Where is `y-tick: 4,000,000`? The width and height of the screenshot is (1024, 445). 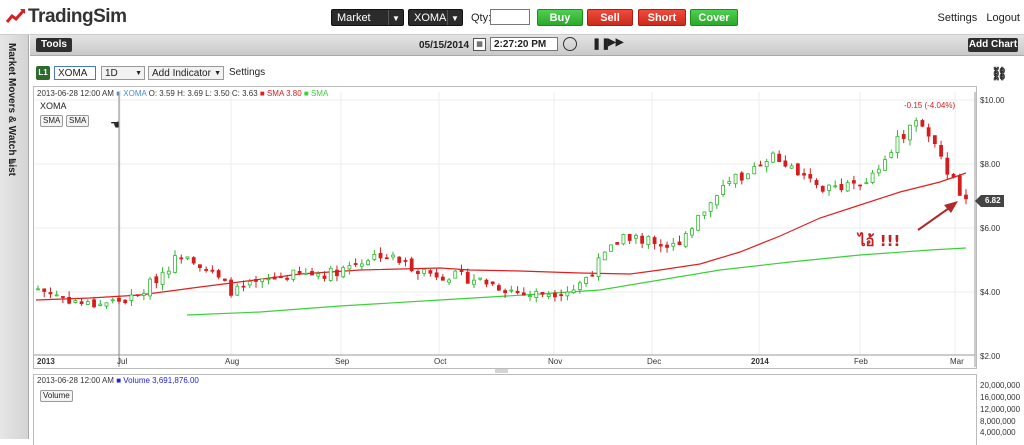
y-tick: 4,000,000 is located at coordinates (998, 432).